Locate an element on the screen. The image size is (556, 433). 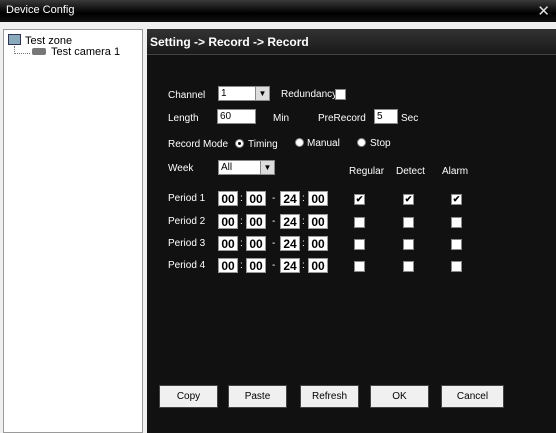
detect-checkbox: ✔ is located at coordinates (408, 199).